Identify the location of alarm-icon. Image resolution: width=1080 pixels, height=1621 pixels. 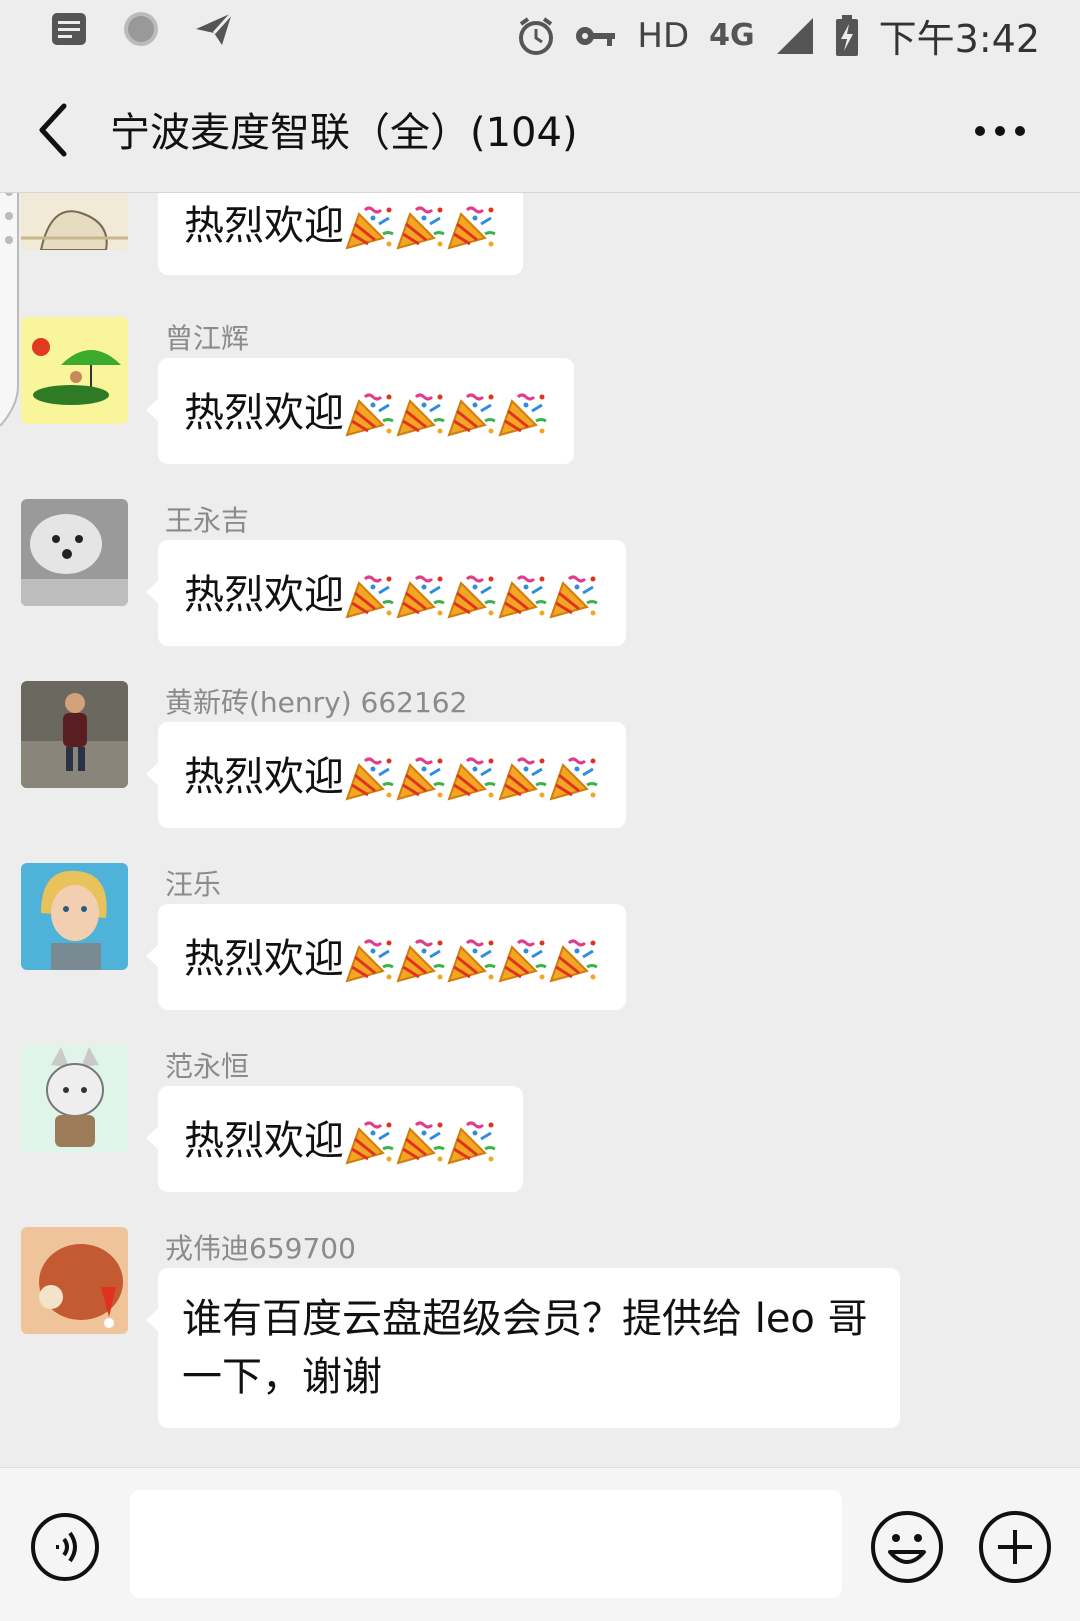
(536, 35).